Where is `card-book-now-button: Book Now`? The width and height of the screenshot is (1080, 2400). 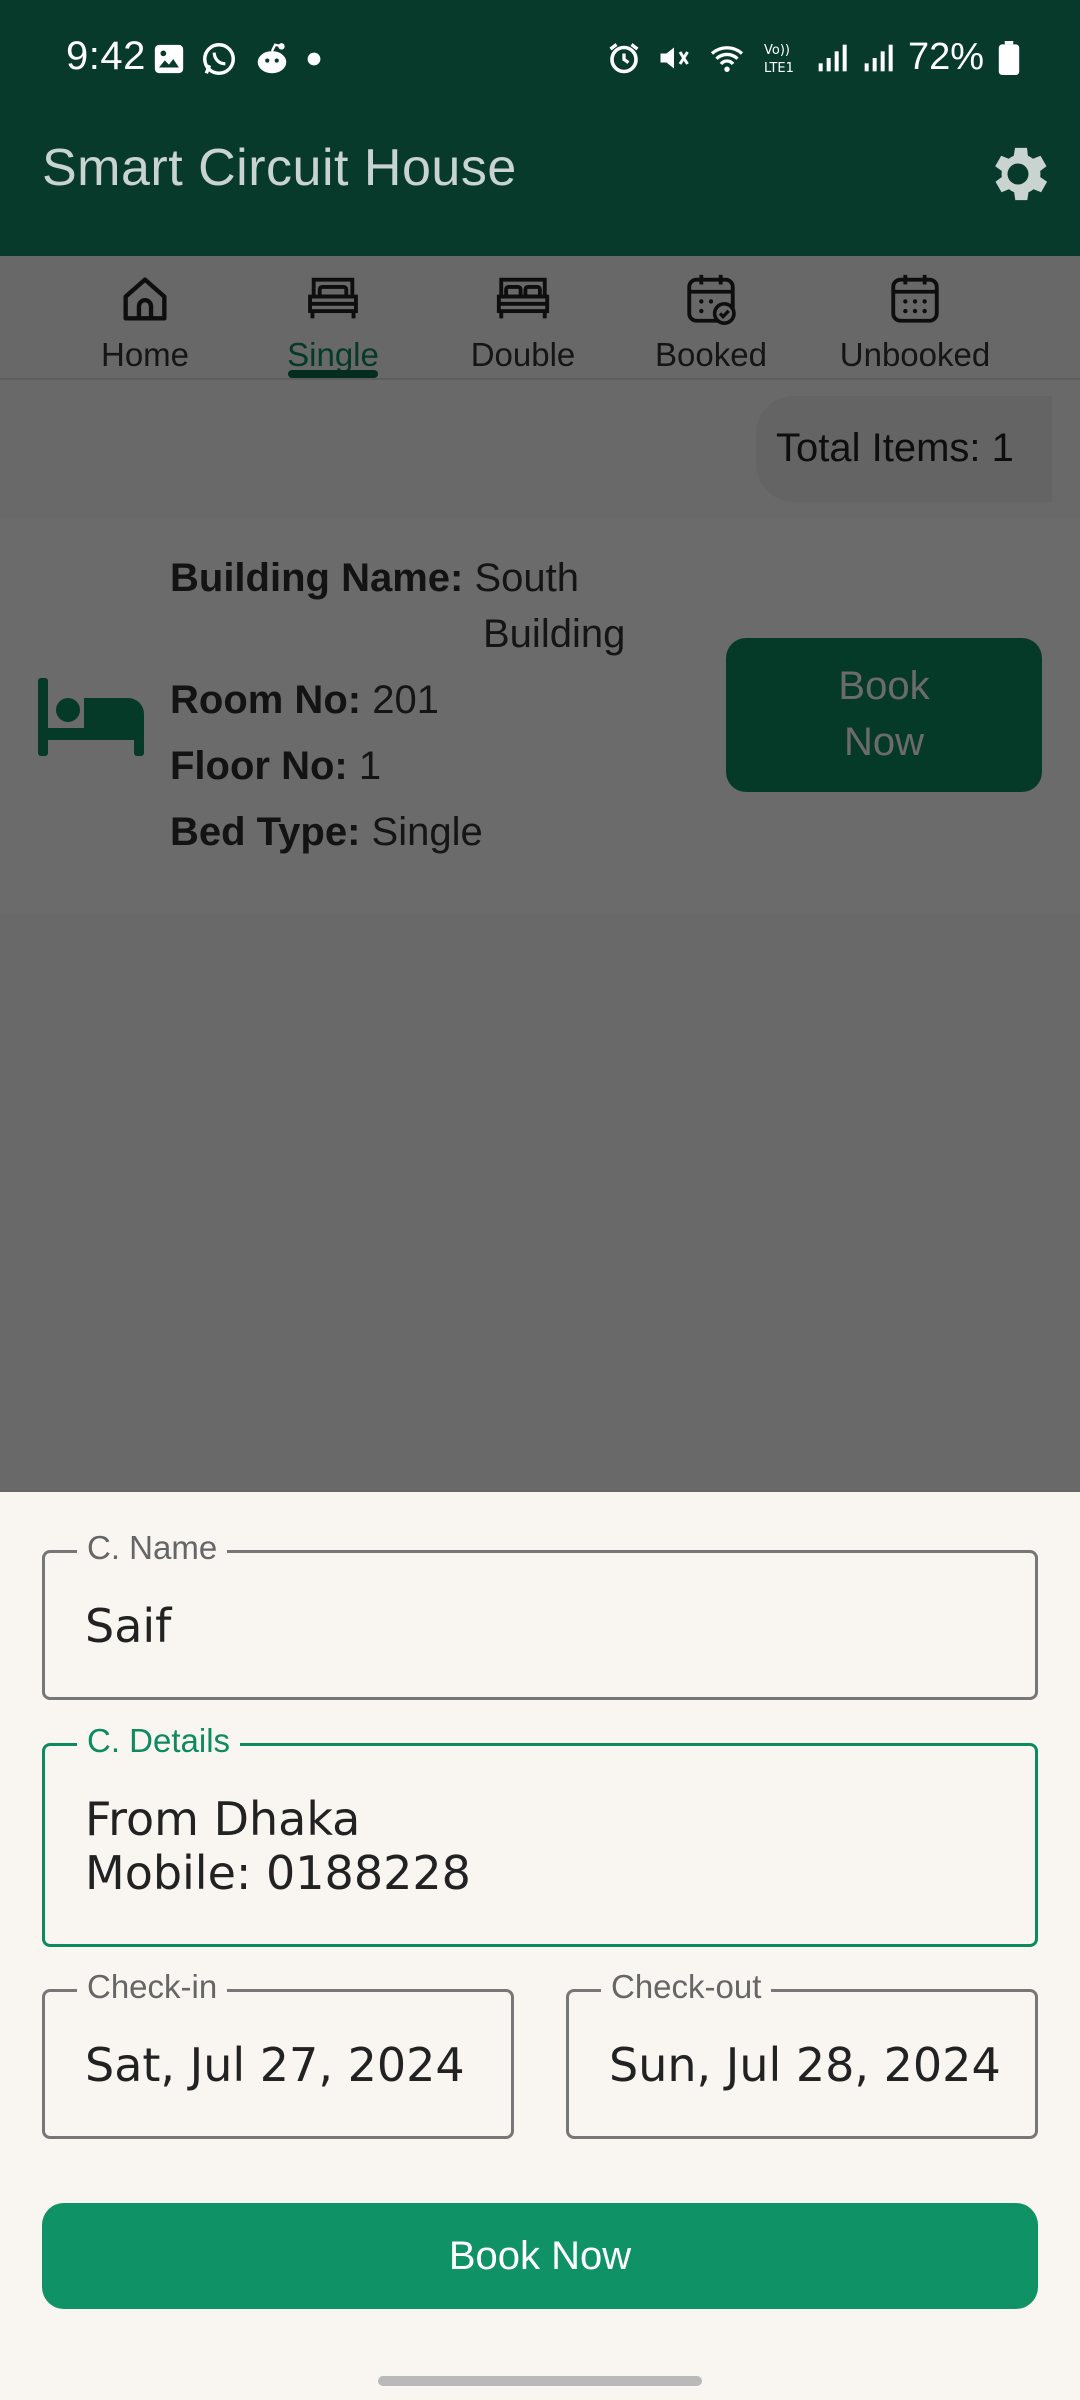 card-book-now-button: Book Now is located at coordinates (884, 715).